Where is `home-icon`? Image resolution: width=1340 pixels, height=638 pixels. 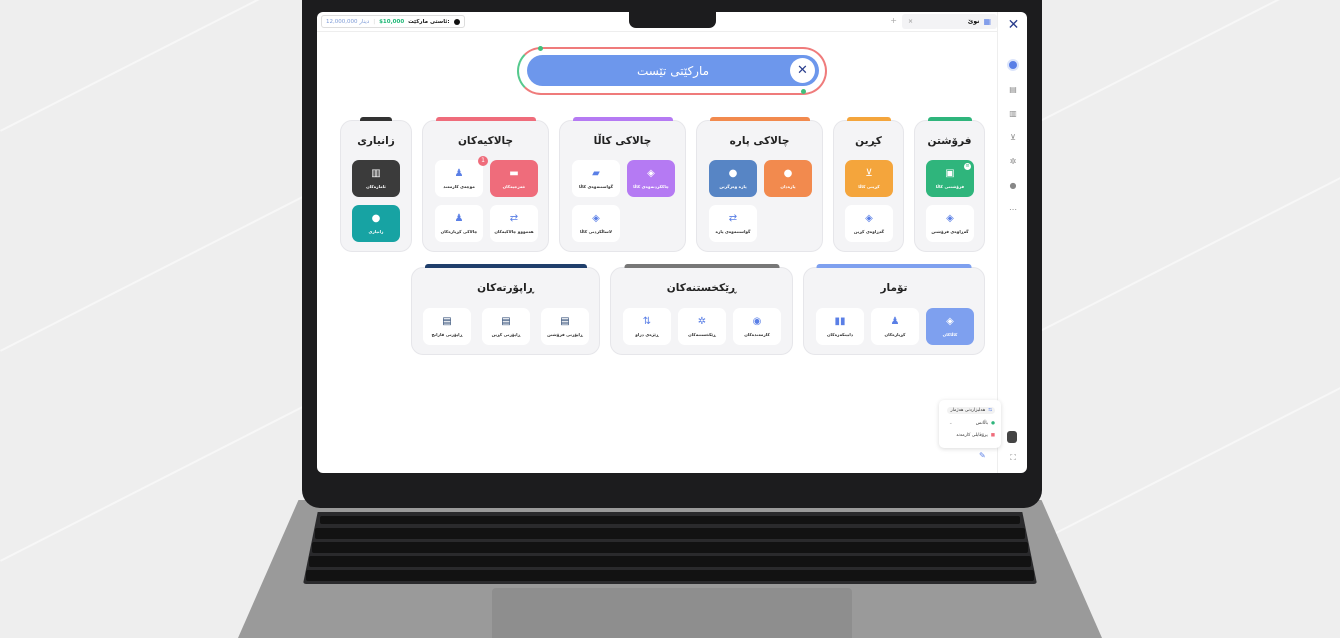 home-icon is located at coordinates (1013, 65).